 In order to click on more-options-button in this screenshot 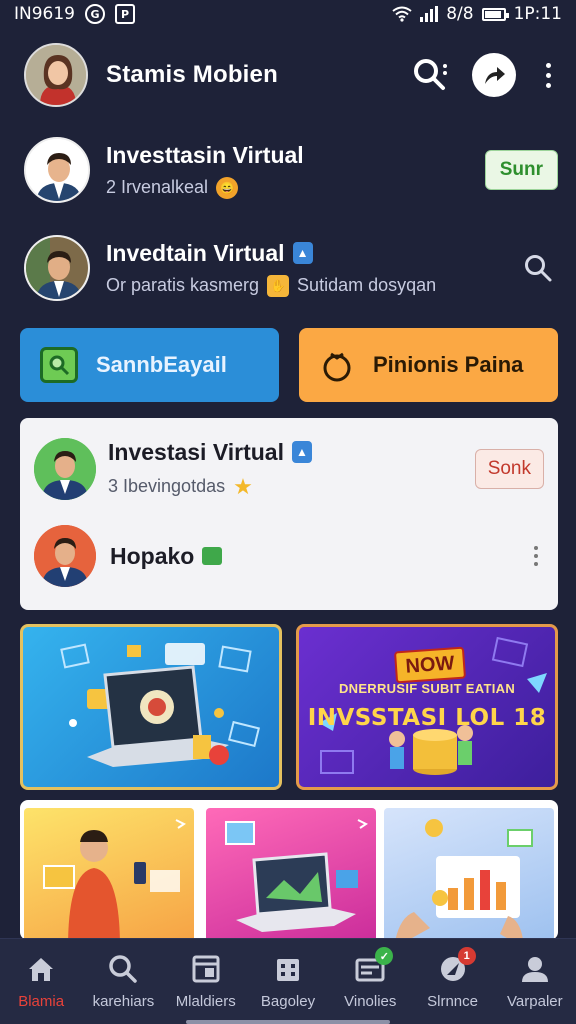, I will do `click(548, 75)`.